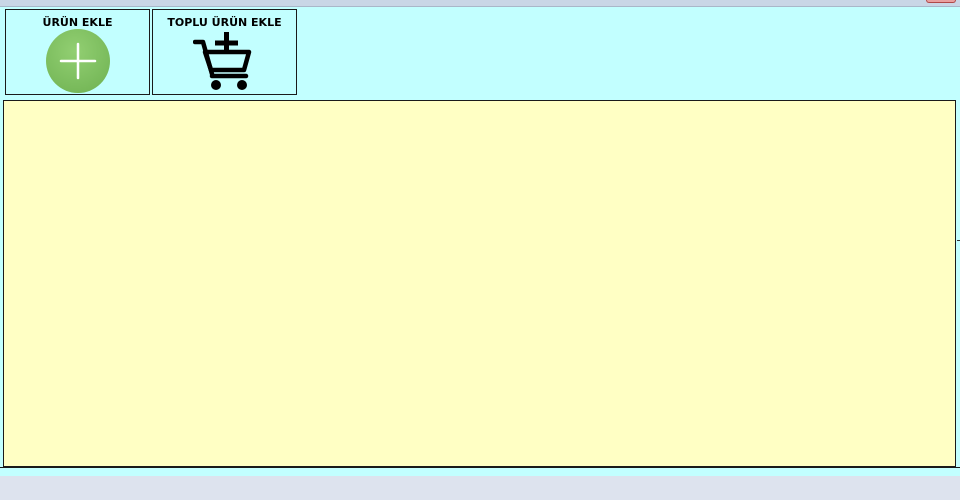 The image size is (960, 500). I want to click on plus-circle-icon, so click(78, 61).